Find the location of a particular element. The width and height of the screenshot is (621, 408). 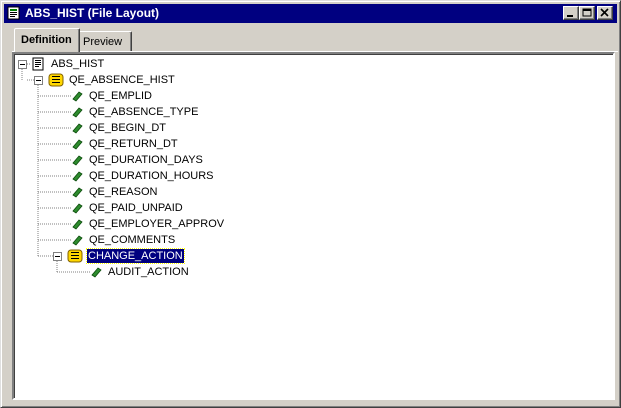

tree-node-record-selected: CHANGE_ACTION is located at coordinates (135, 256).